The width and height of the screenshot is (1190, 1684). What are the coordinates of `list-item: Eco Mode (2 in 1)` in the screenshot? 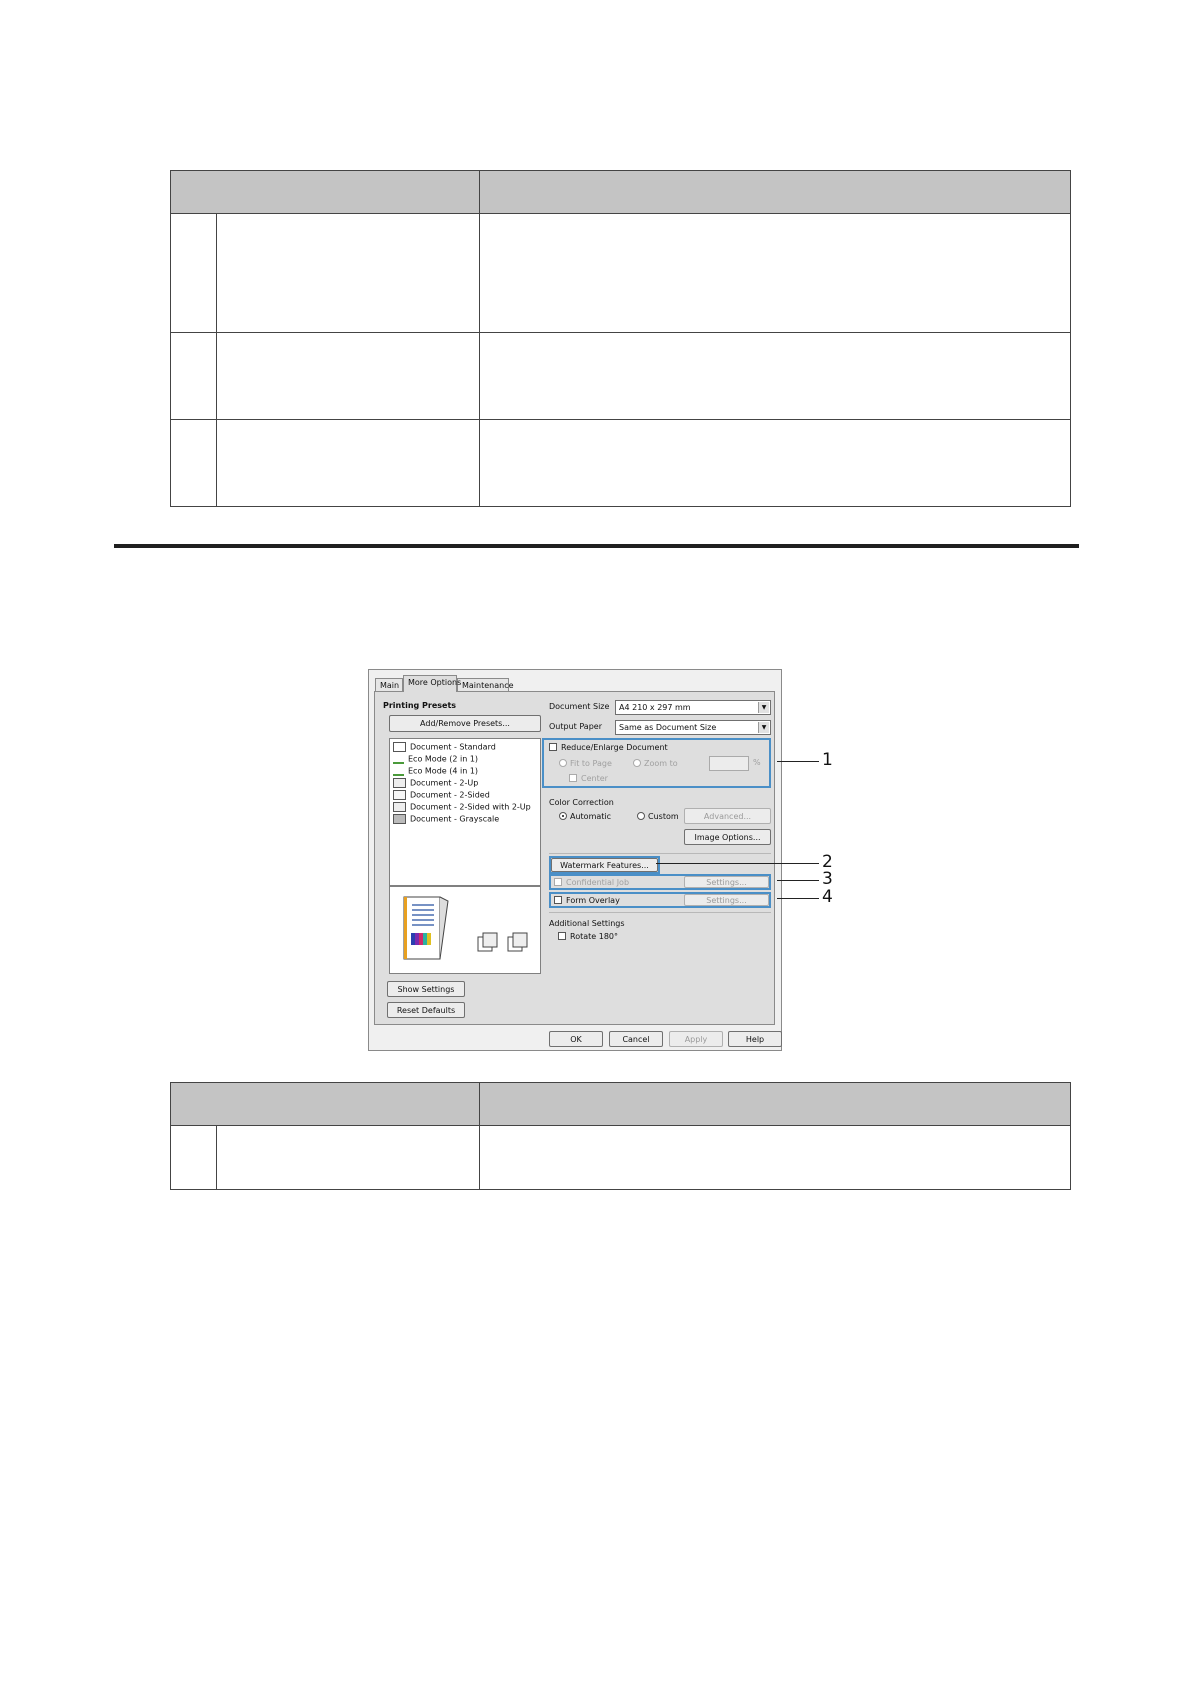 It's located at (435, 759).